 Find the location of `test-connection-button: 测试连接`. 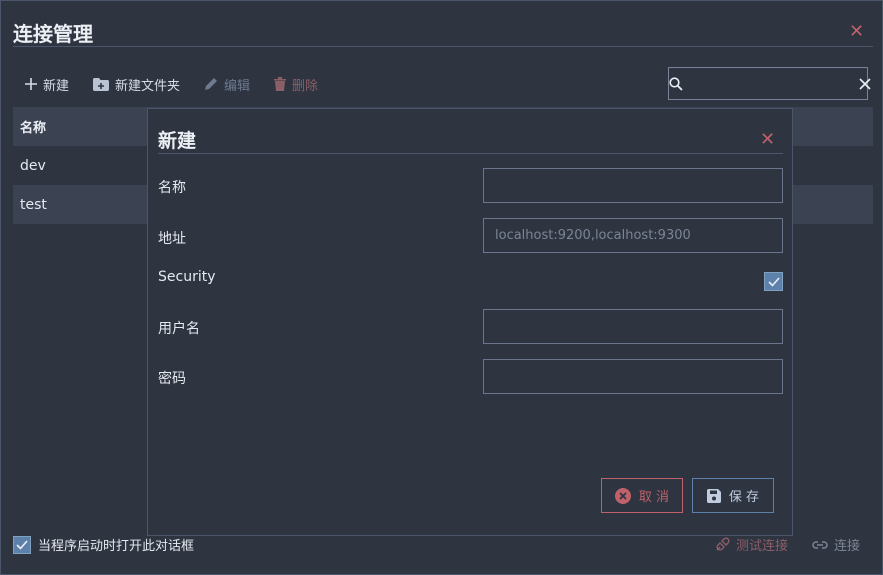

test-connection-button: 测试连接 is located at coordinates (751, 544).